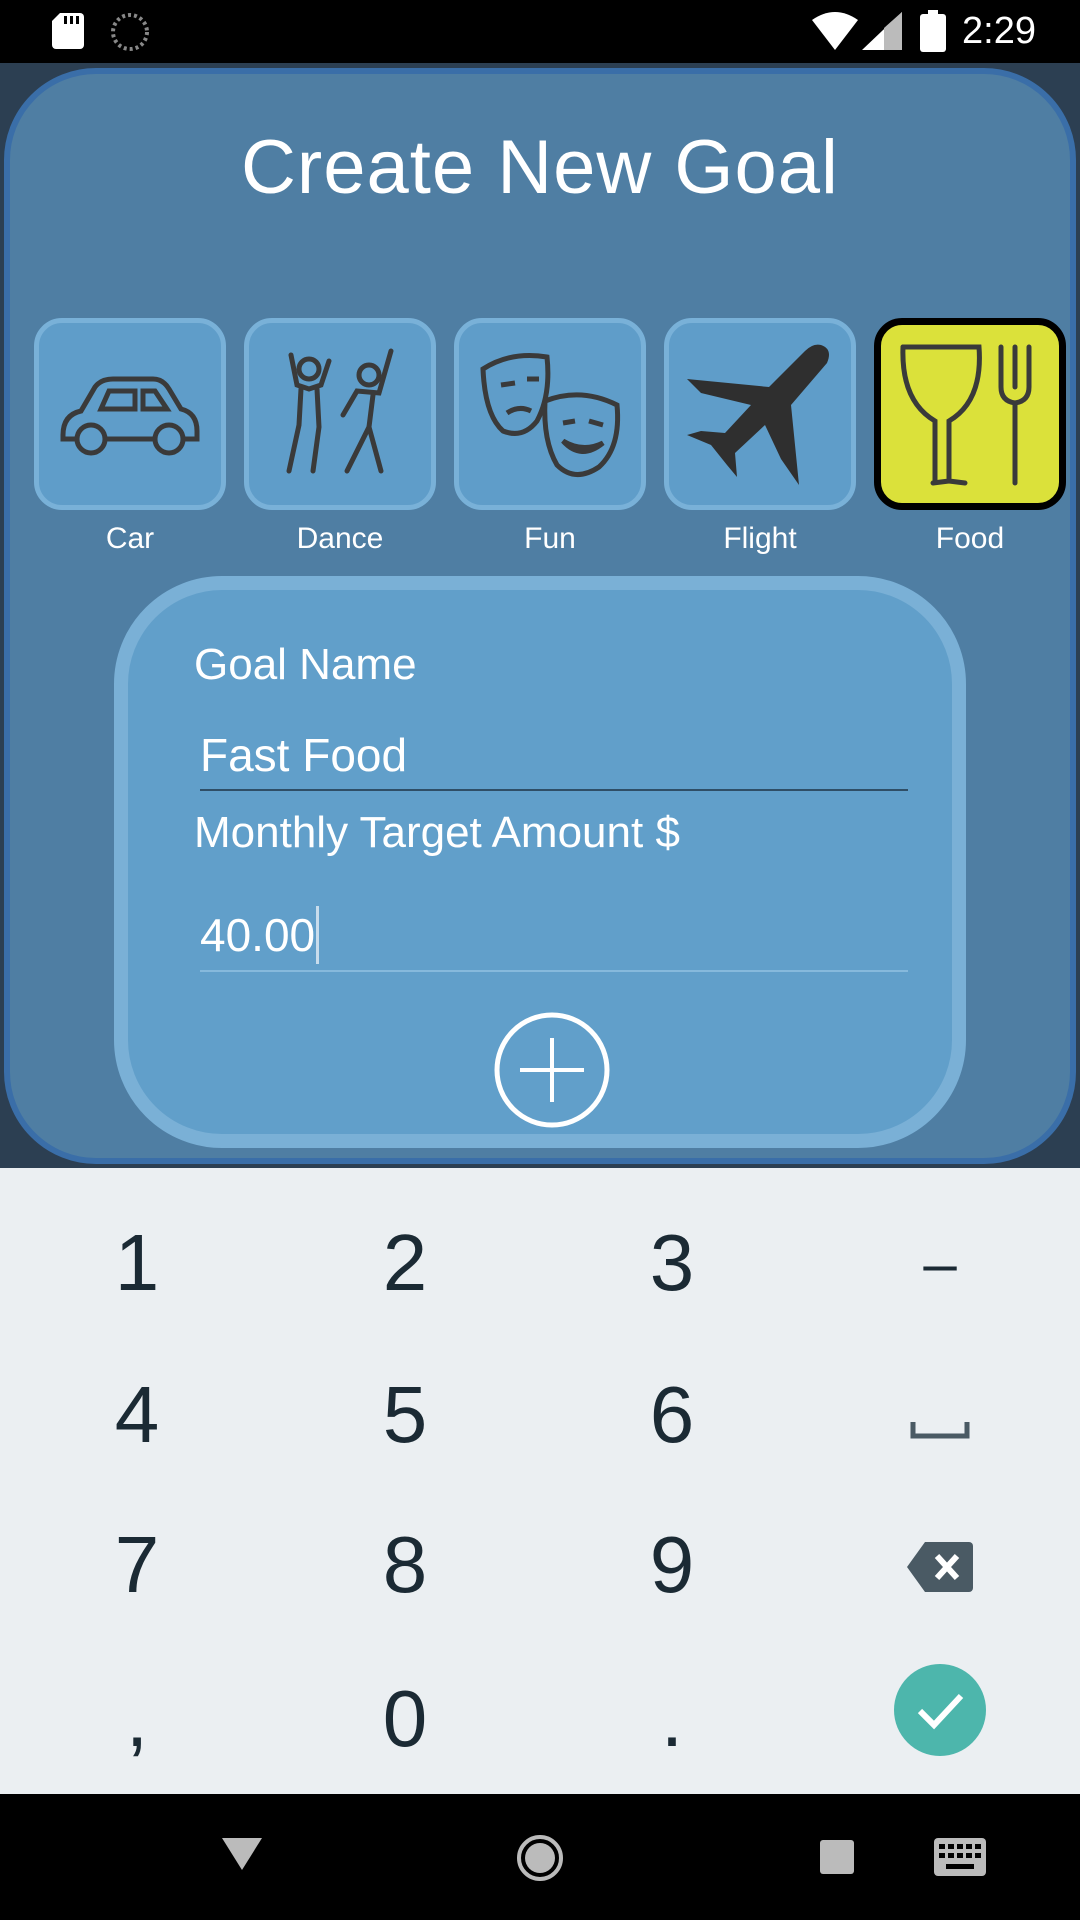 The width and height of the screenshot is (1080, 1920). What do you see at coordinates (672, 1263) in the screenshot?
I see `key-3: 3` at bounding box center [672, 1263].